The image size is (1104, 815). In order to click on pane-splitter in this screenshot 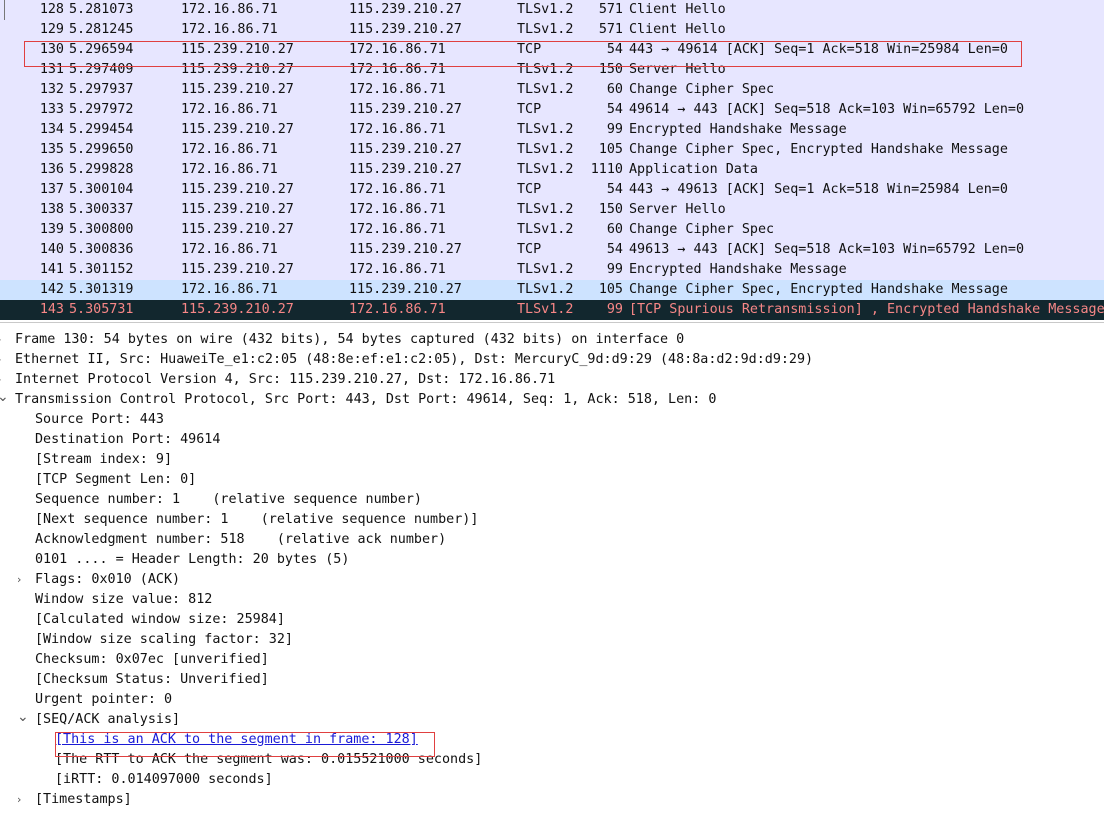, I will do `click(552, 325)`.